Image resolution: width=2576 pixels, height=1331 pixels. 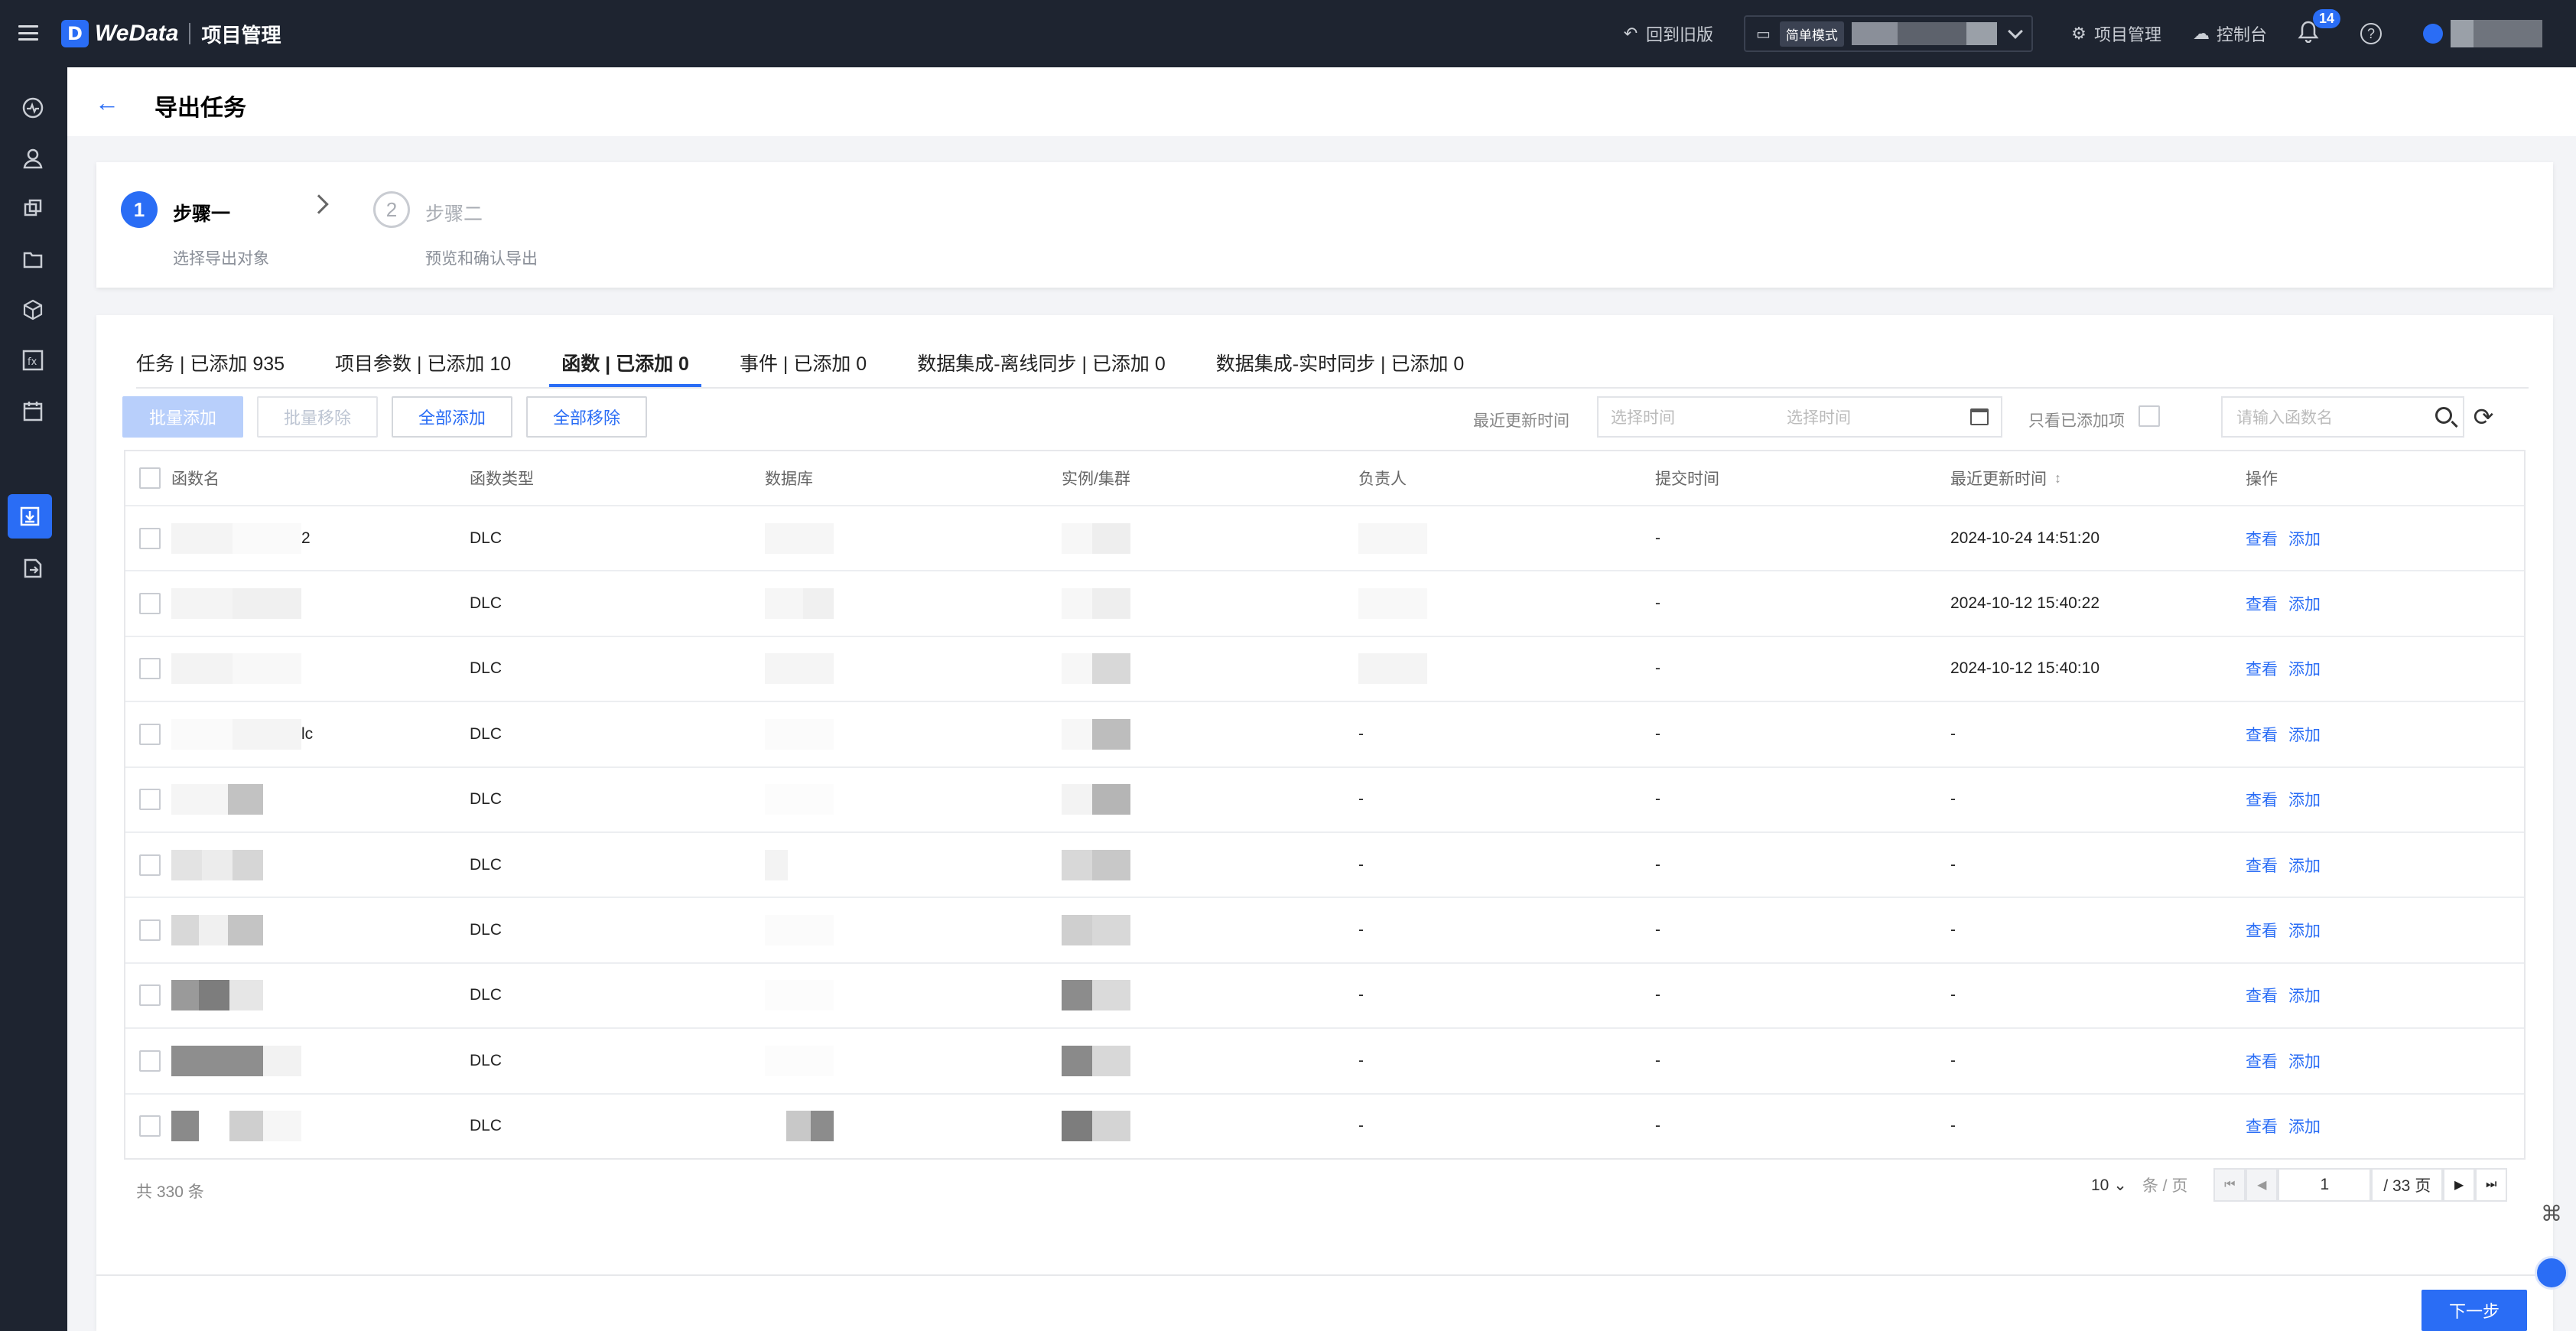 I want to click on page-number-input: 1, so click(x=2325, y=1185).